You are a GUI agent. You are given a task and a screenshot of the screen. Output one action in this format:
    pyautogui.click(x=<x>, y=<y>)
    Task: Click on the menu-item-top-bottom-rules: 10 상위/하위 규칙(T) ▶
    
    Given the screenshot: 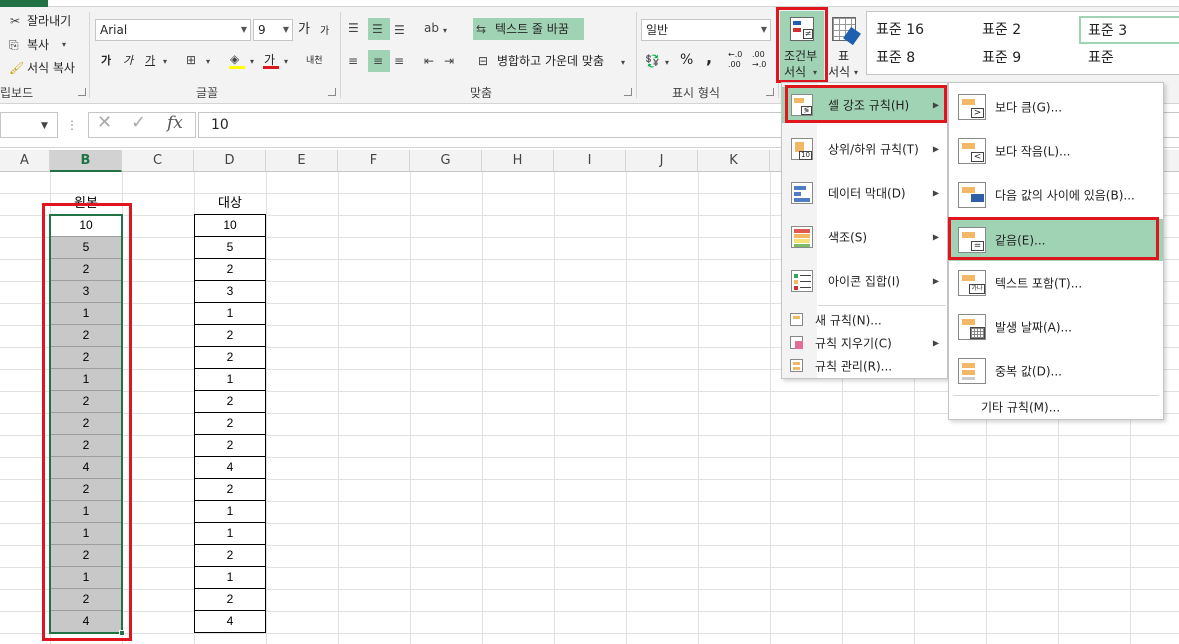 What is the action you would take?
    pyautogui.click(x=864, y=149)
    